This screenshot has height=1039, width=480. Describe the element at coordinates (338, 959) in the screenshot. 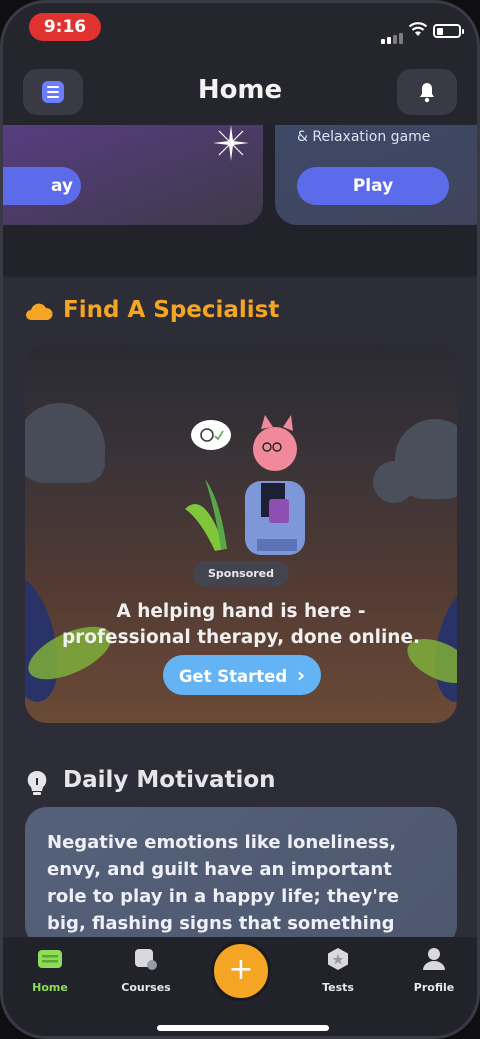

I see `tests-icon` at that location.